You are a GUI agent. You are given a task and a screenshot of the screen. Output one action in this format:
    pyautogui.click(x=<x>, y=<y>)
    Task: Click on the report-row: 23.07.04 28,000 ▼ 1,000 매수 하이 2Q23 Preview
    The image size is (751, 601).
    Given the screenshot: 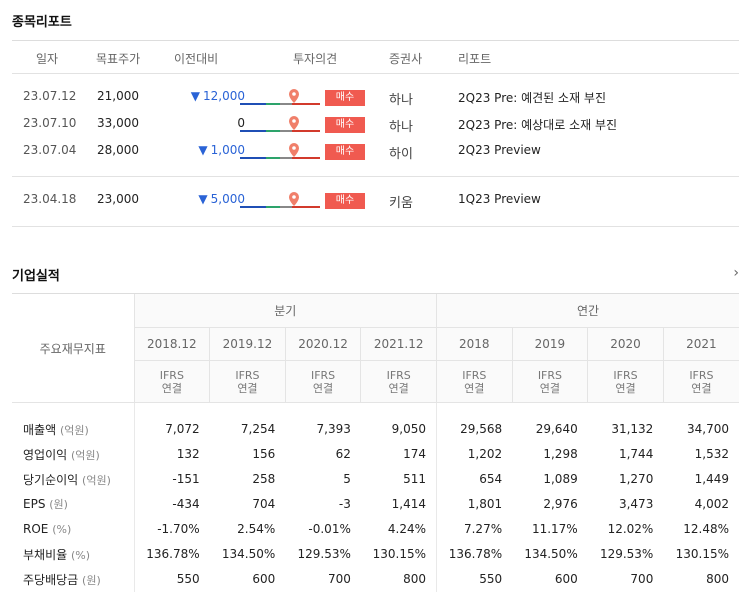 What is the action you would take?
    pyautogui.click(x=375, y=152)
    